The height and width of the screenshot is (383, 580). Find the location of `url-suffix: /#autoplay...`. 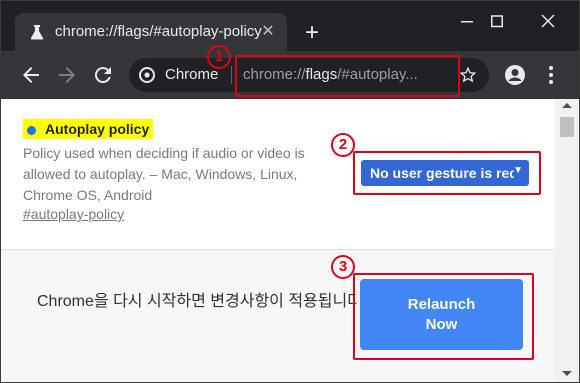

url-suffix: /#autoplay... is located at coordinates (377, 74).